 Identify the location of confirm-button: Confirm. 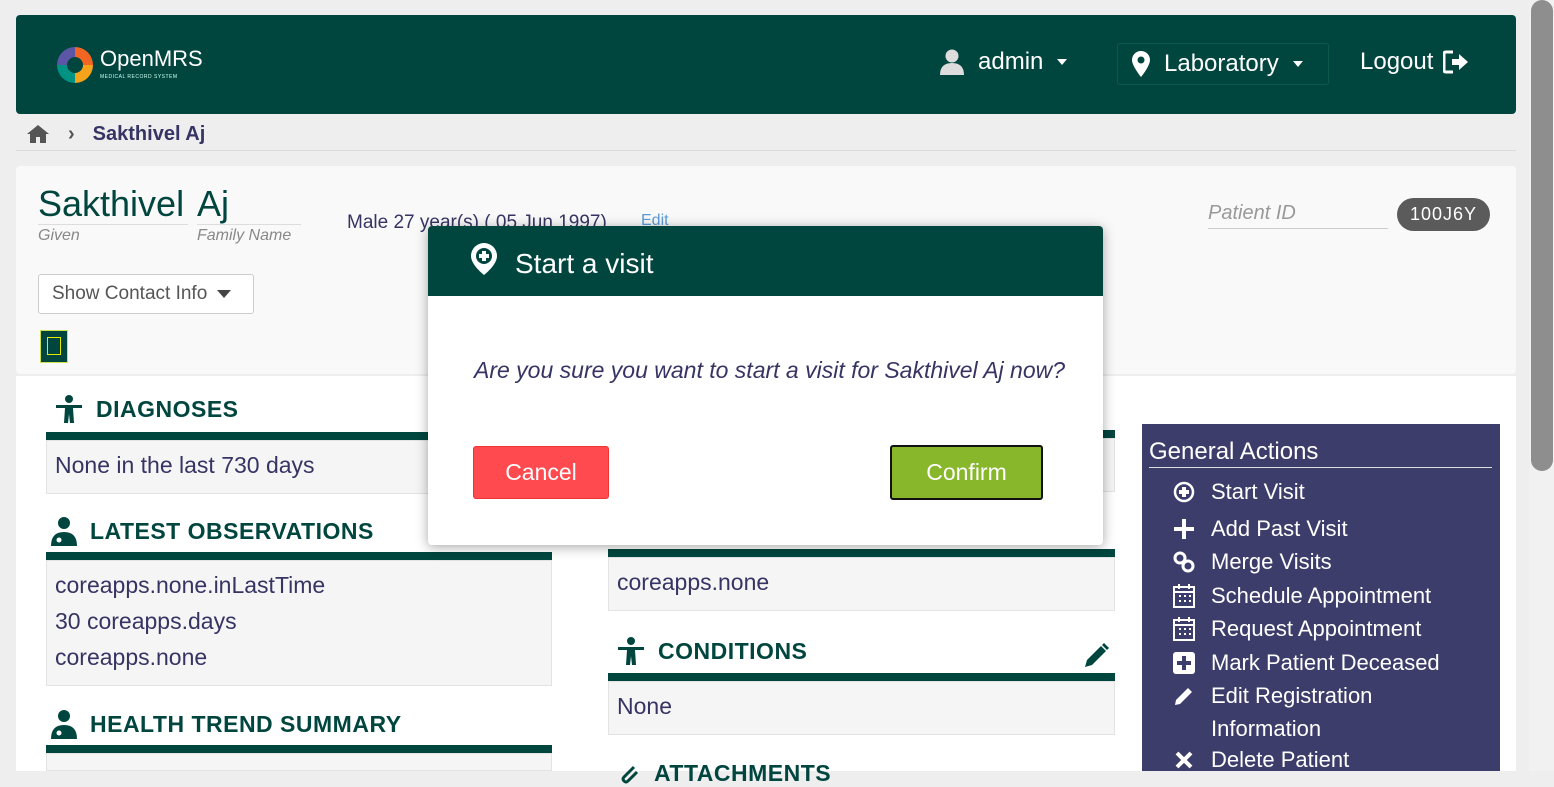
(966, 472).